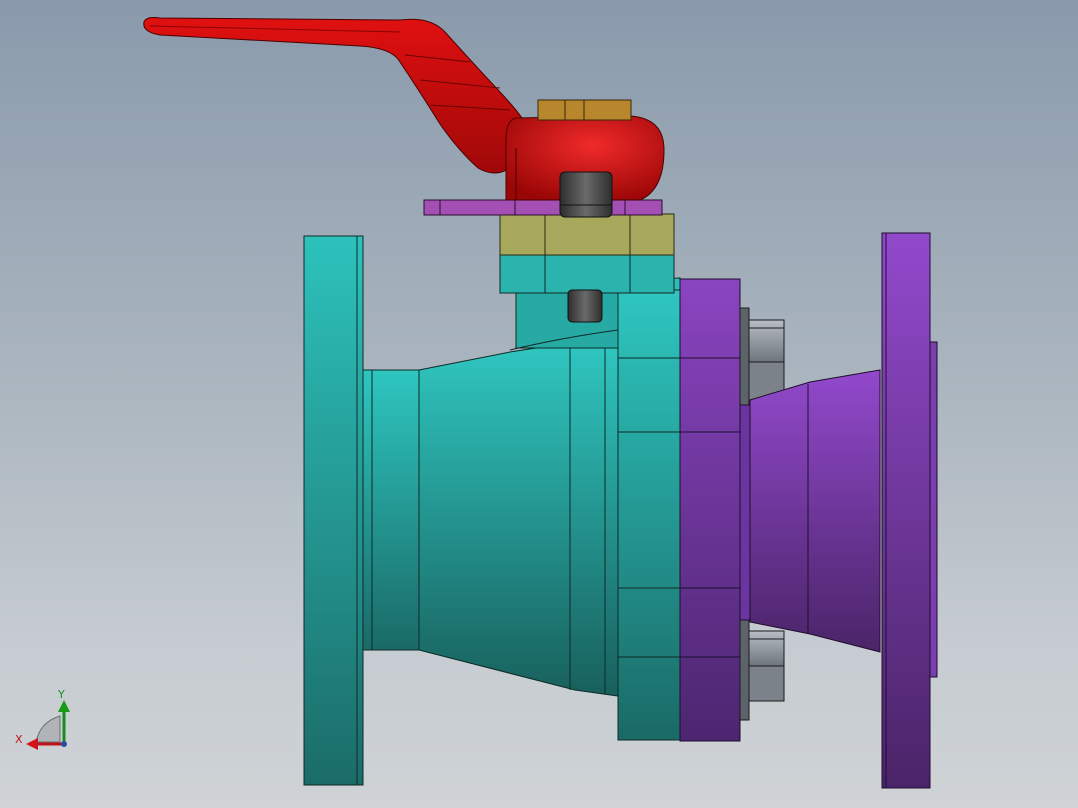 This screenshot has height=808, width=1078. I want to click on valve-handle, so click(333, 95).